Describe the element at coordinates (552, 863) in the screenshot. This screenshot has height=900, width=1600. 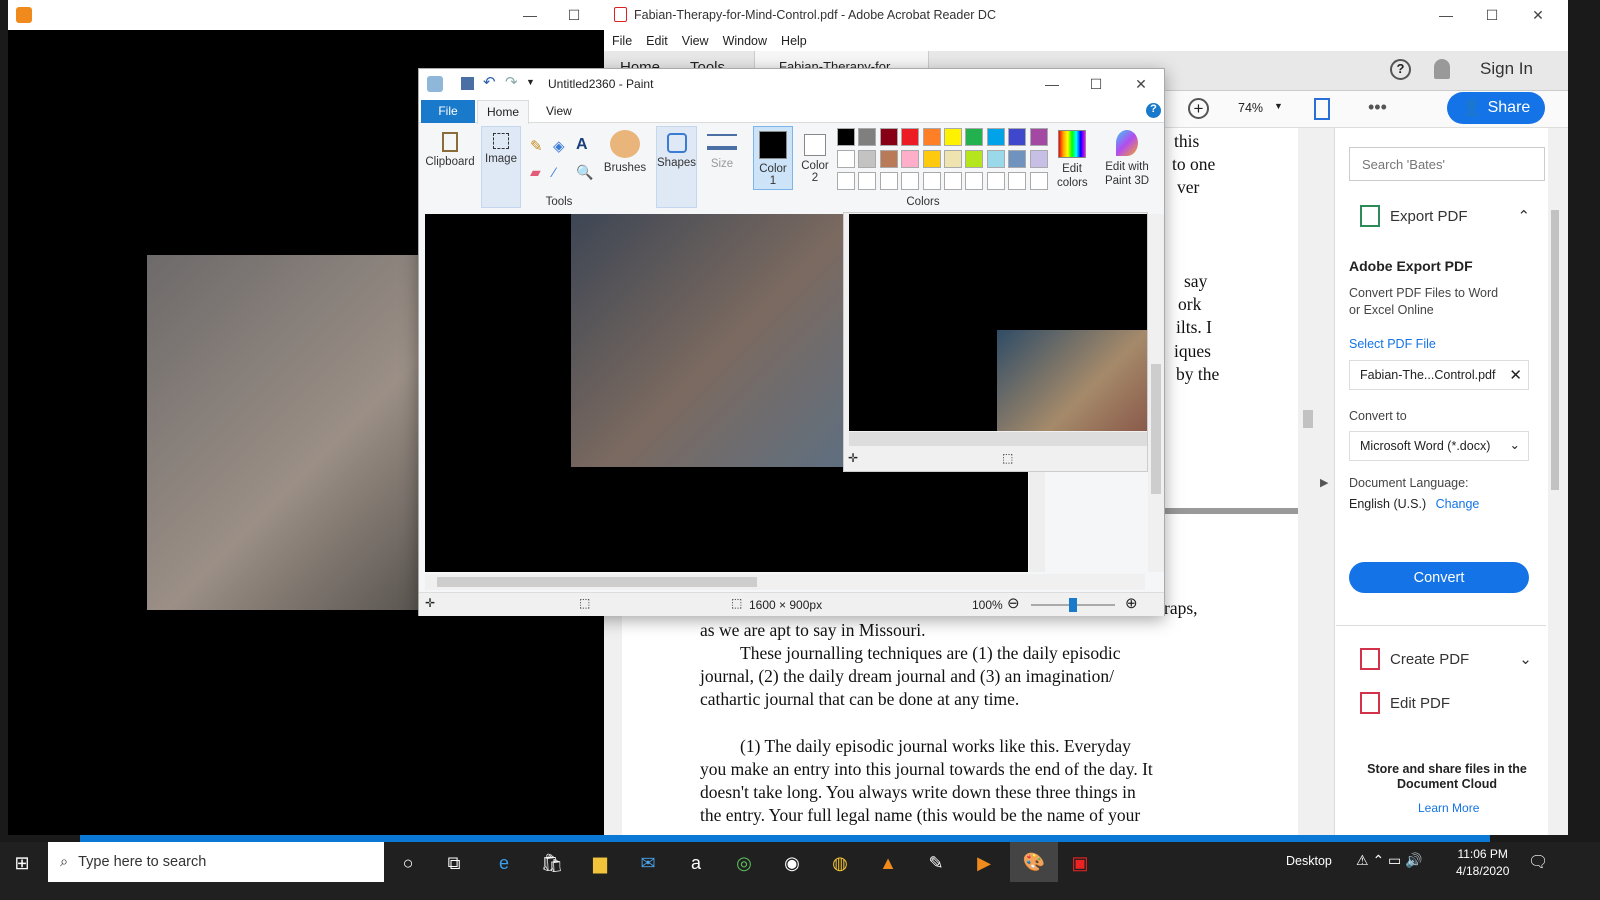
I see `store-icon: 🛍` at that location.